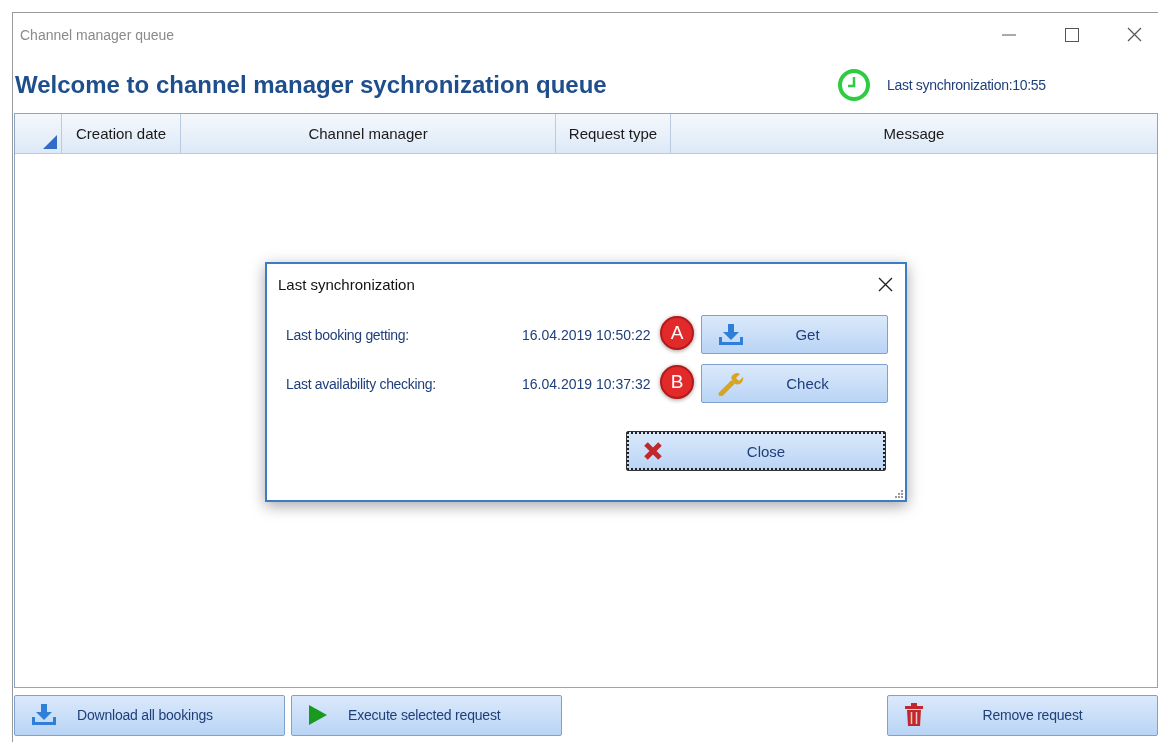 This screenshot has width=1158, height=742. What do you see at coordinates (898, 493) in the screenshot?
I see `resize-grip-icon` at bounding box center [898, 493].